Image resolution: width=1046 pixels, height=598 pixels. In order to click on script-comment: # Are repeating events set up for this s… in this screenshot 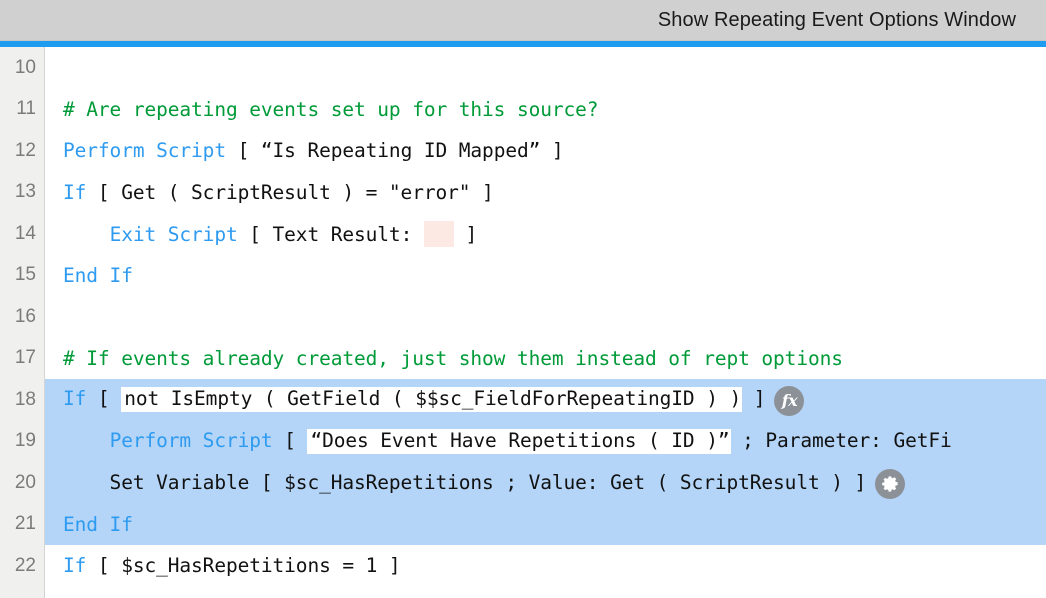, I will do `click(331, 109)`.